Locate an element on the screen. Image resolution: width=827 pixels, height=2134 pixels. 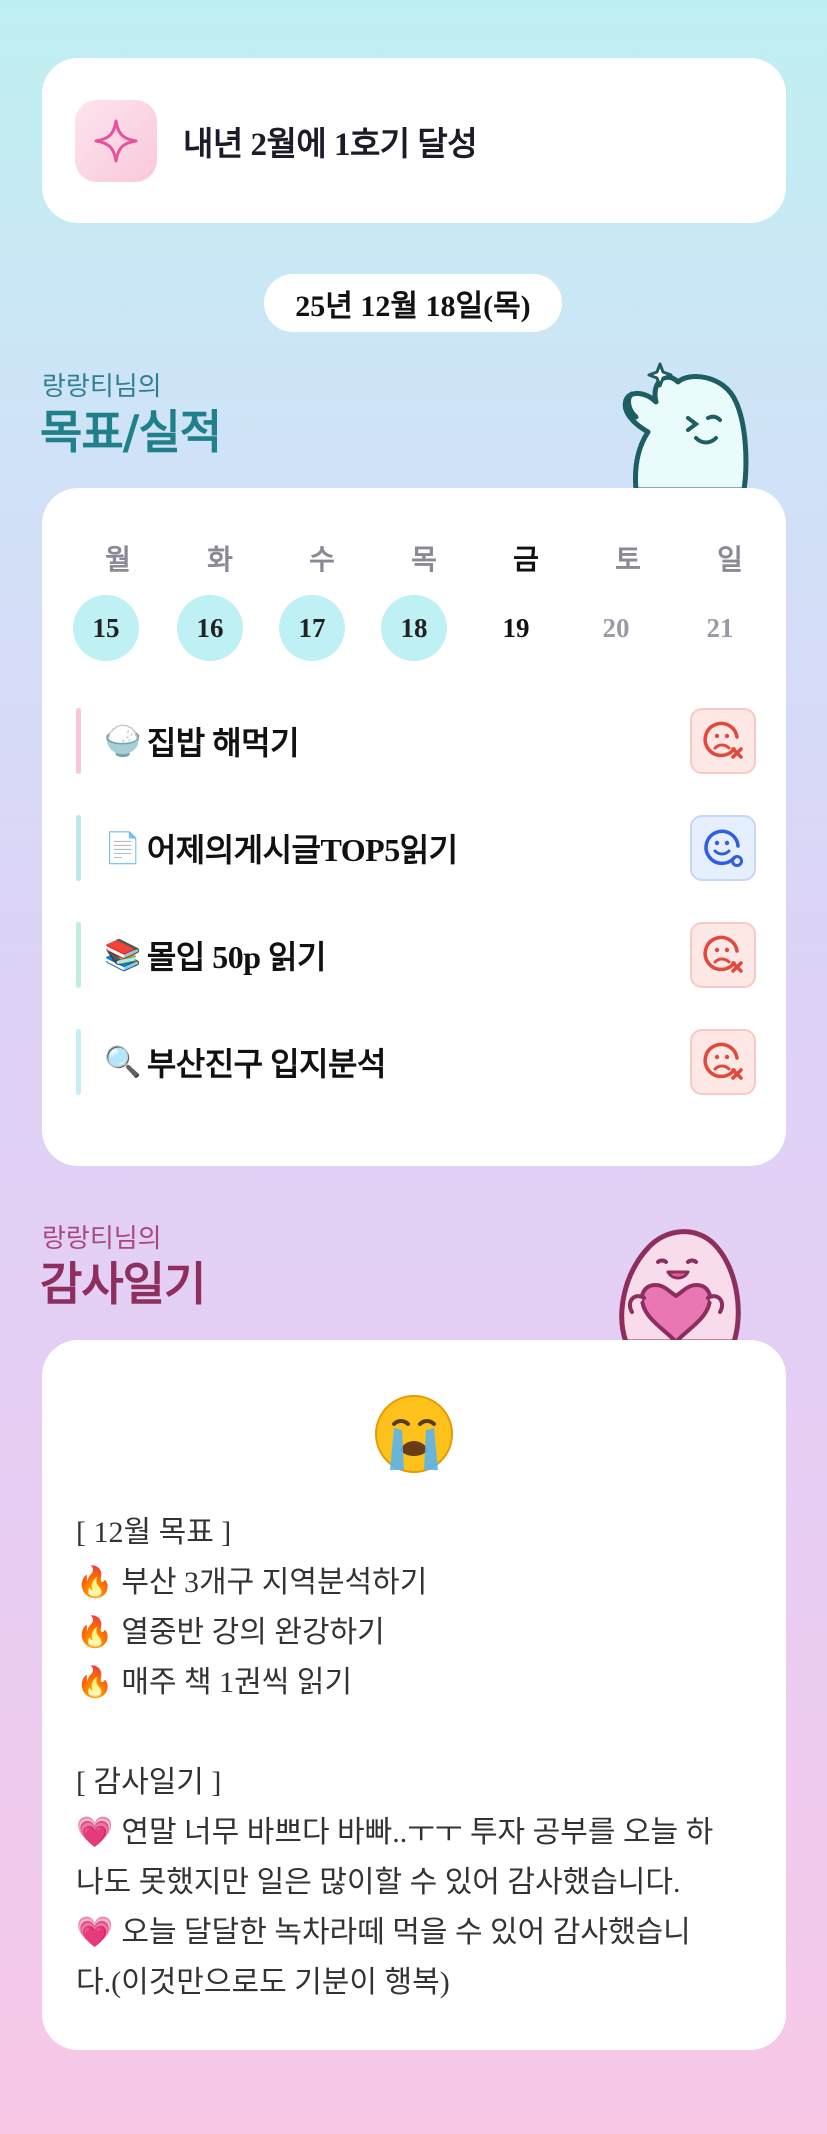
day-15: 15 is located at coordinates (106, 628).